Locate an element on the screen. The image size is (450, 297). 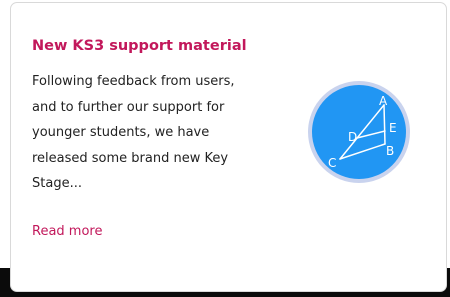
excerpt-line-1: Following feedback from users, is located at coordinates (133, 81).